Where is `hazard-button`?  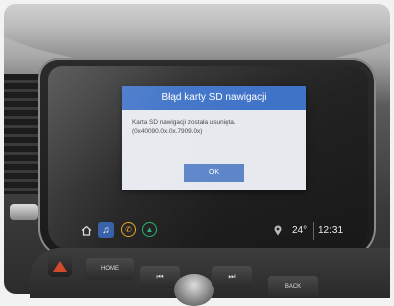 hazard-button is located at coordinates (60, 266).